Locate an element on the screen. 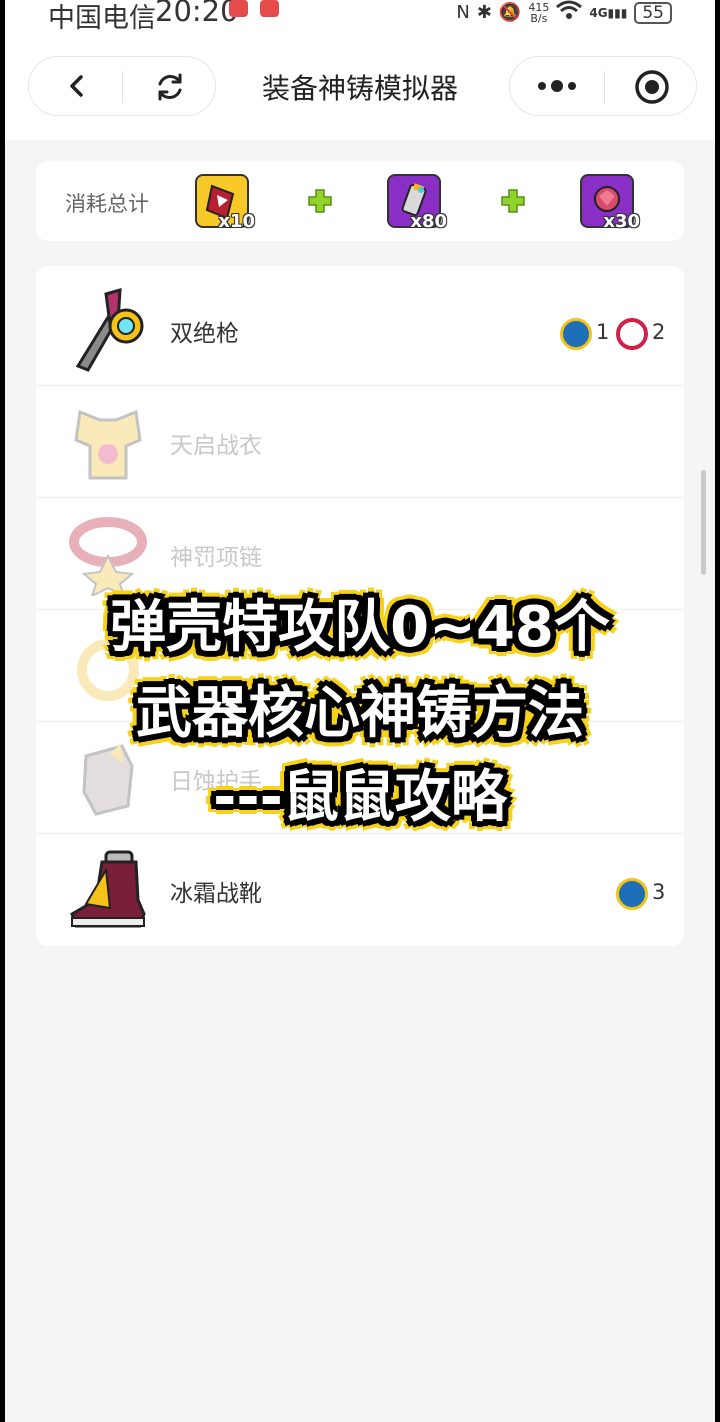  equipment-name: 天启战衣 is located at coordinates (216, 446).